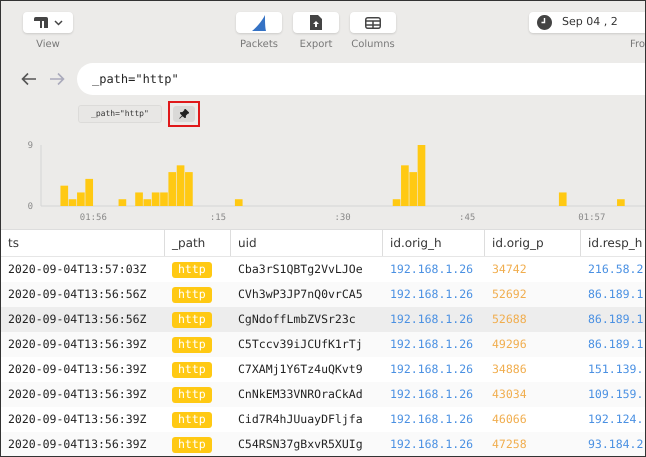 The image size is (646, 457). What do you see at coordinates (509, 294) in the screenshot?
I see `table-cell-text: 52692` at bounding box center [509, 294].